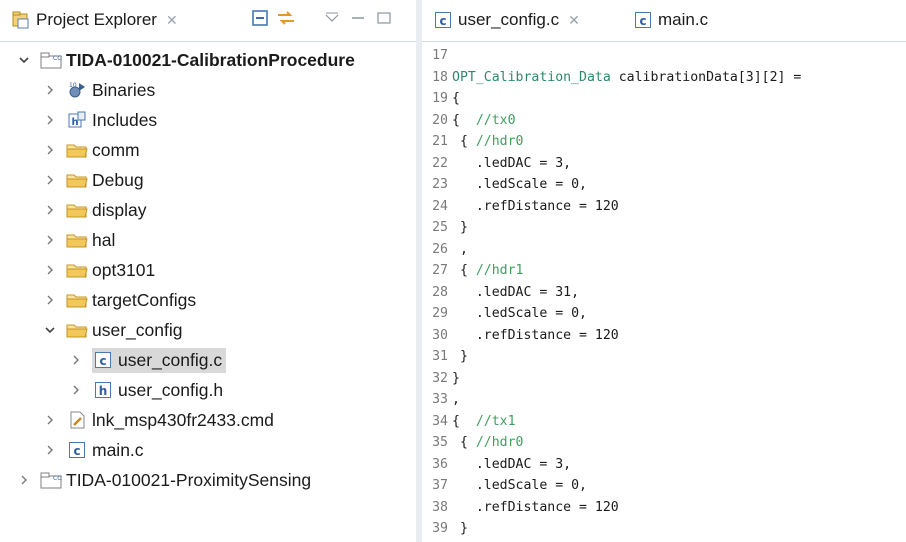  Describe the element at coordinates (358, 18) in the screenshot. I see `minimize-icon` at that location.